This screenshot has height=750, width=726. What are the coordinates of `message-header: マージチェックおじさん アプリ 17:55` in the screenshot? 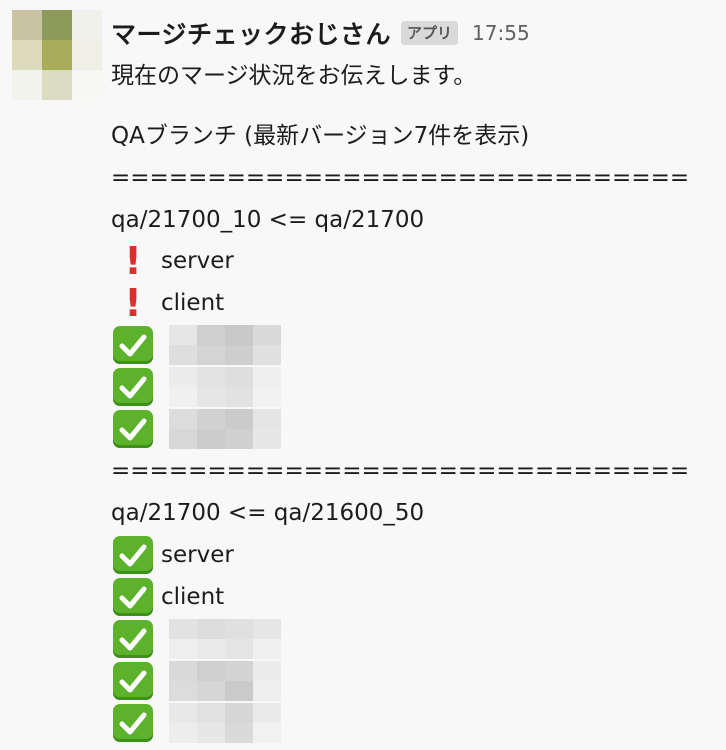 It's located at (320, 33).